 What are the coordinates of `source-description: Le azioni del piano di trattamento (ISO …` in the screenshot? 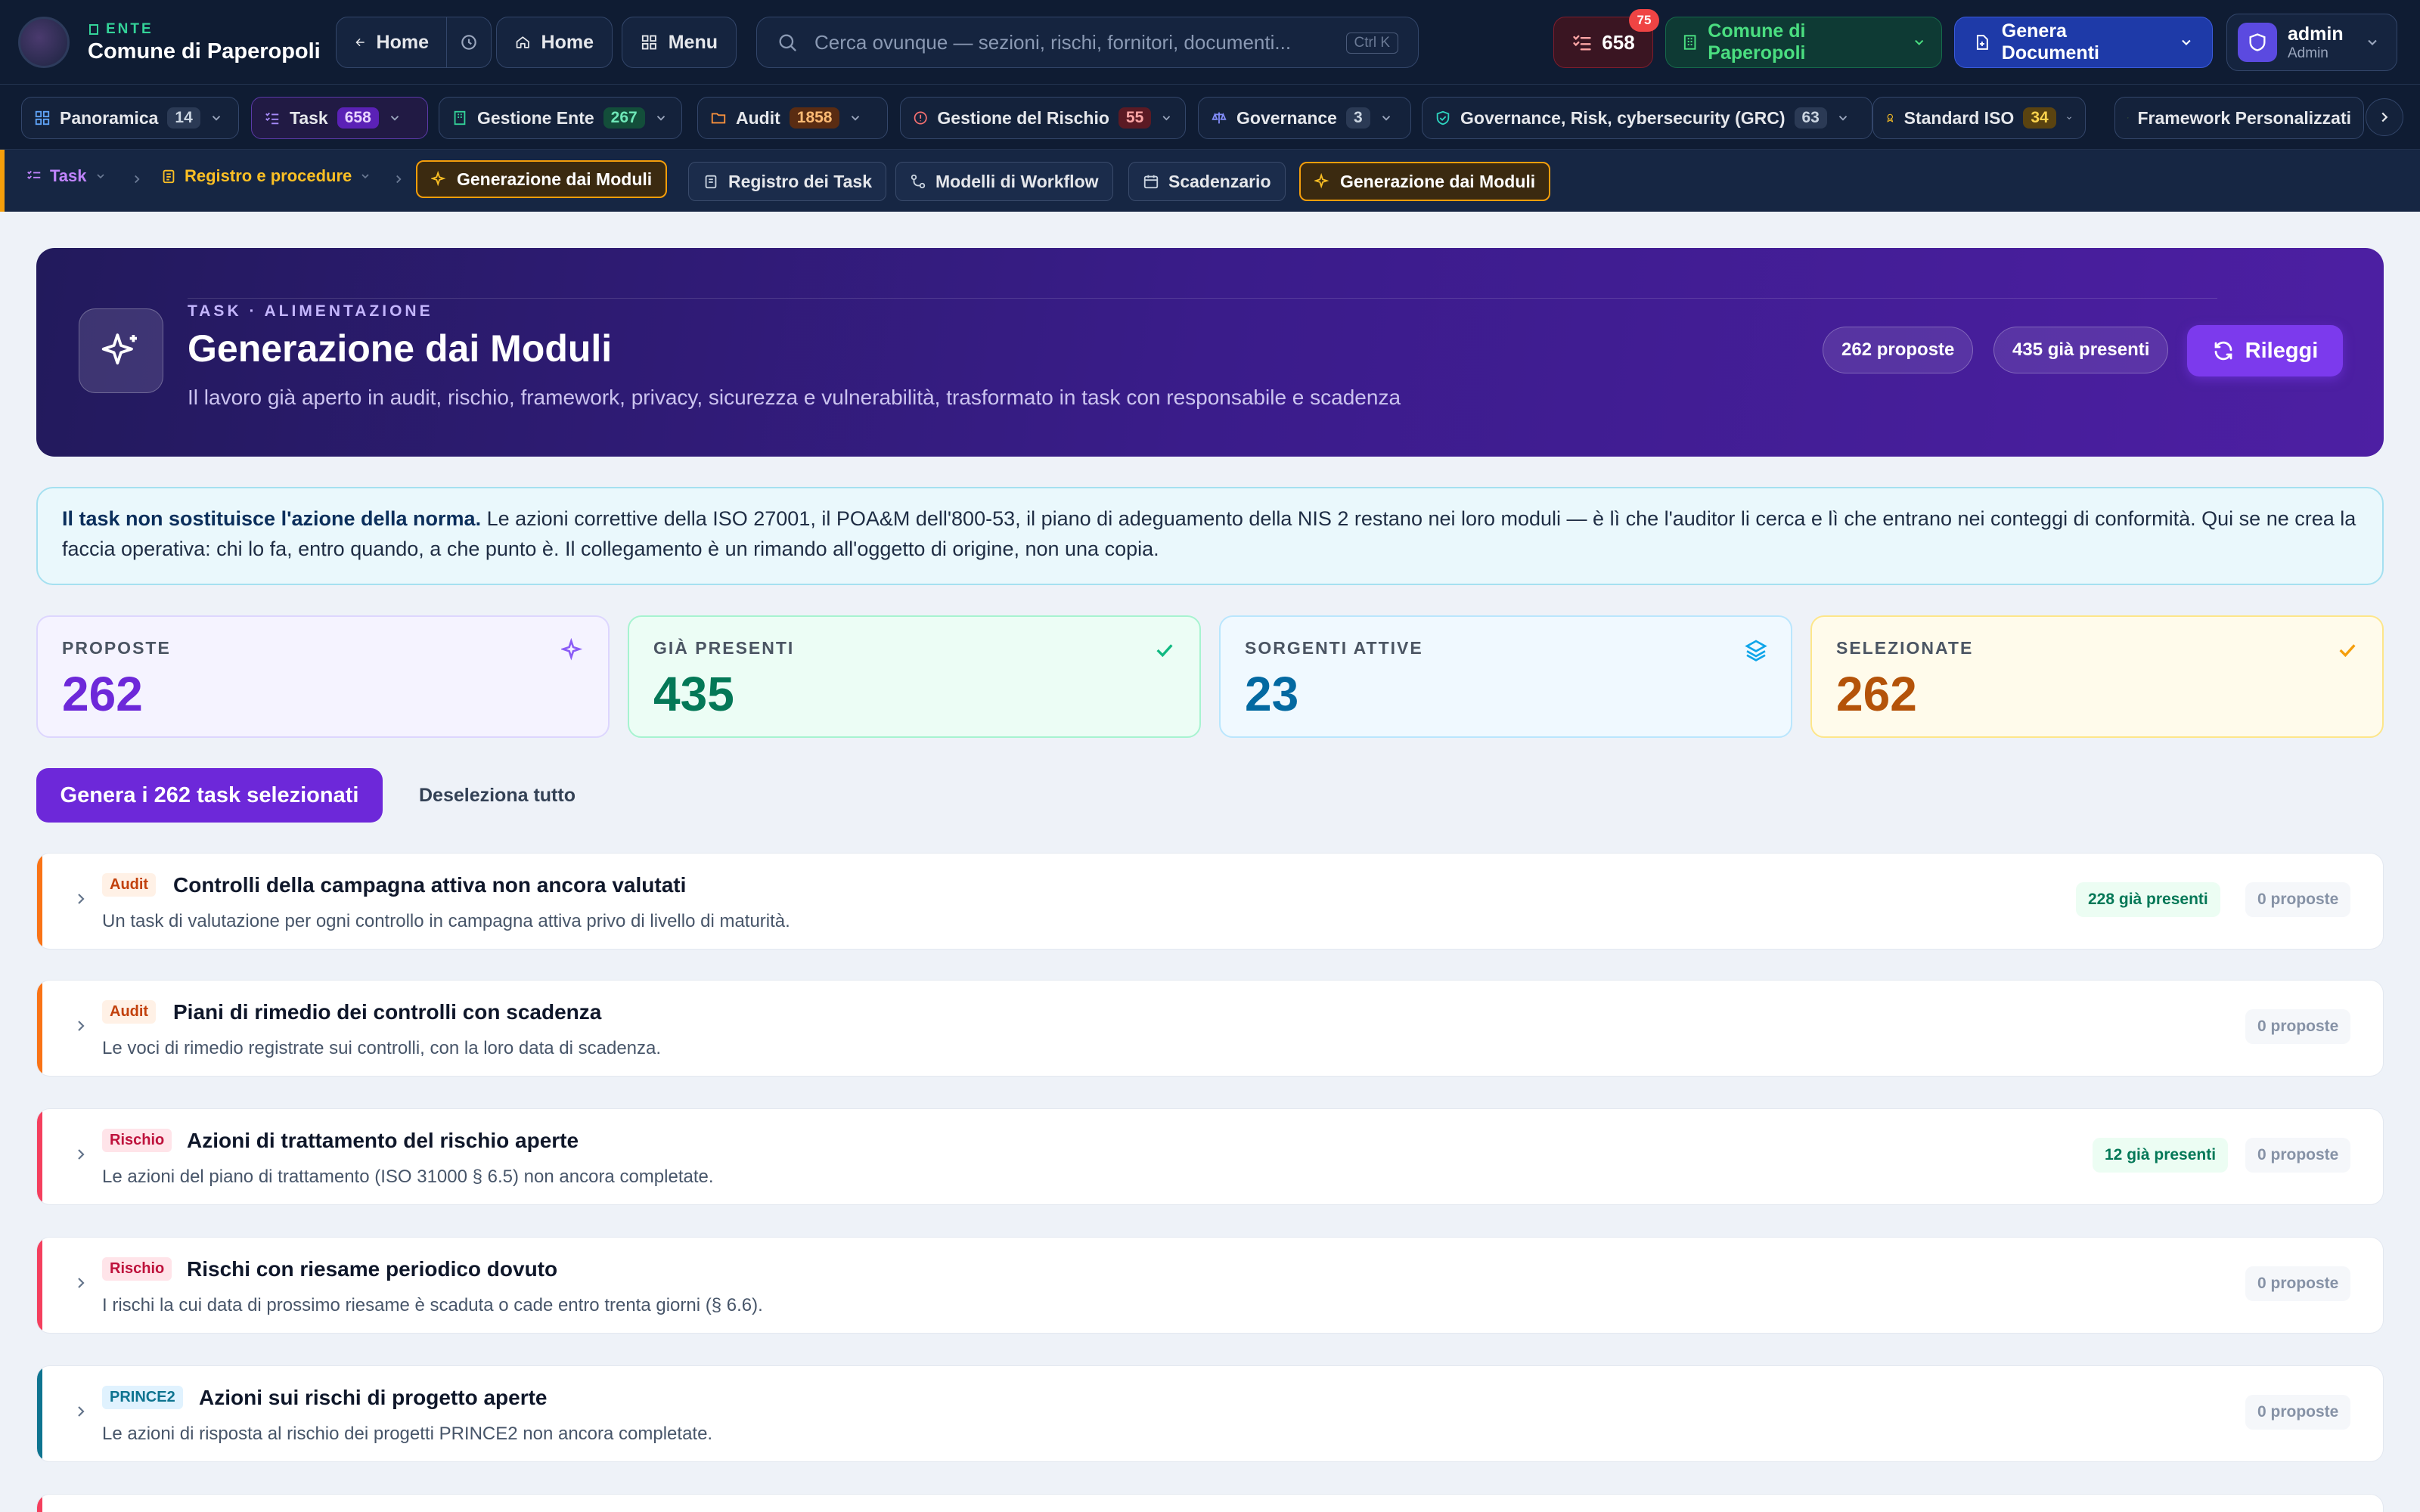 It's located at (408, 1177).